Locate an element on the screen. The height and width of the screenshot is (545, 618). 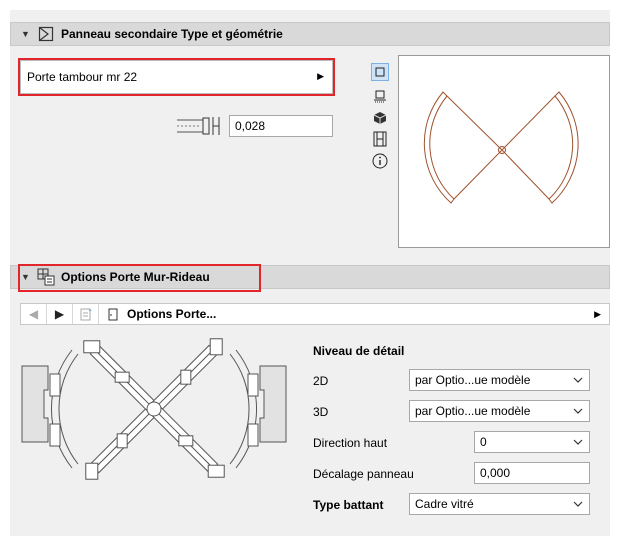
row-label-3d: 3D is located at coordinates (321, 412).